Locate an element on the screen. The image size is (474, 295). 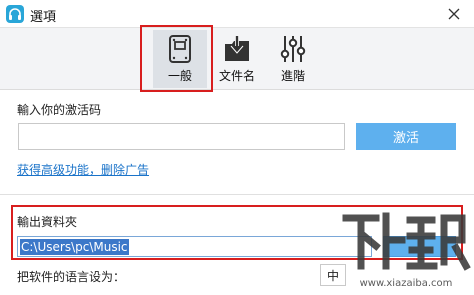
watermark-url: www.xiazaiba.com is located at coordinates (406, 283).